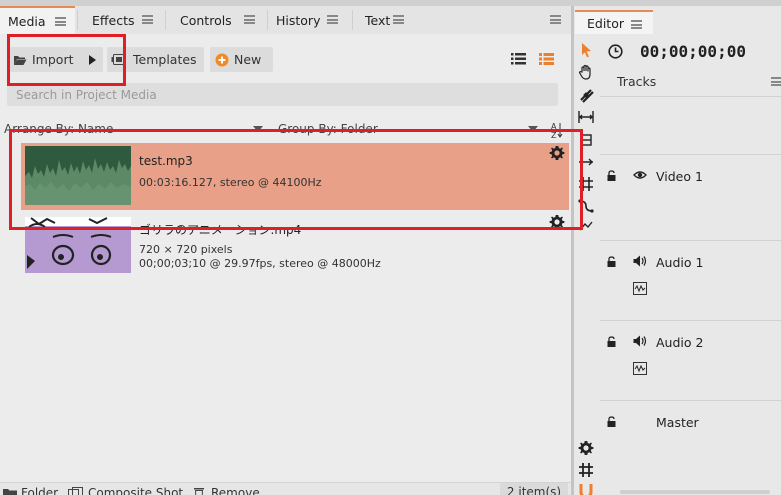  What do you see at coordinates (40, 490) in the screenshot?
I see `folder-label: Folder` at bounding box center [40, 490].